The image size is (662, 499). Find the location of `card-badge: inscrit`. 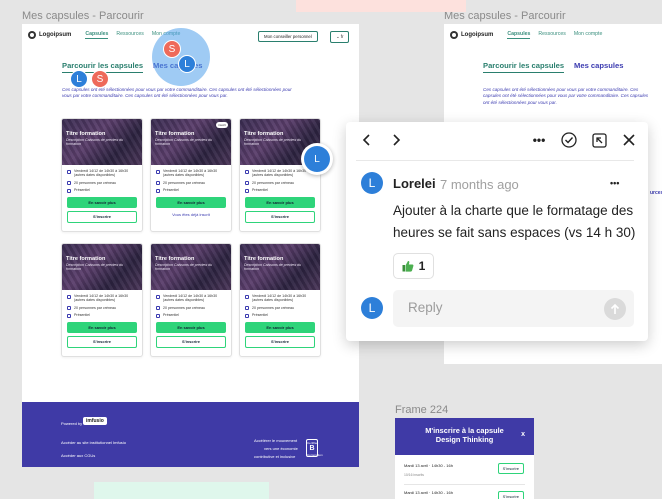

card-badge: inscrit is located at coordinates (222, 125).